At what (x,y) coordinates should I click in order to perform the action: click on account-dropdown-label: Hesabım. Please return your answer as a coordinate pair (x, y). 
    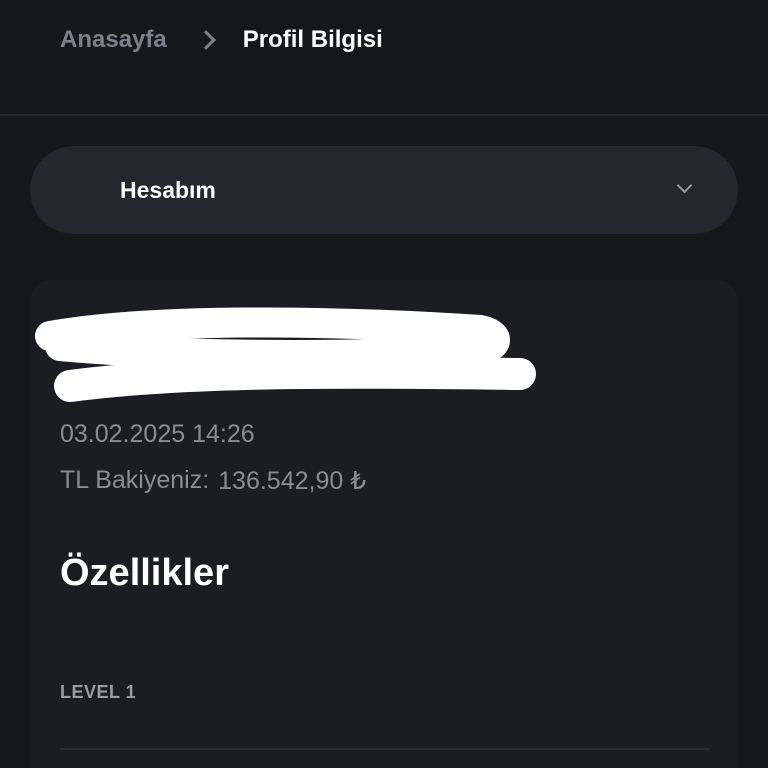
    Looking at the image, I should click on (168, 189).